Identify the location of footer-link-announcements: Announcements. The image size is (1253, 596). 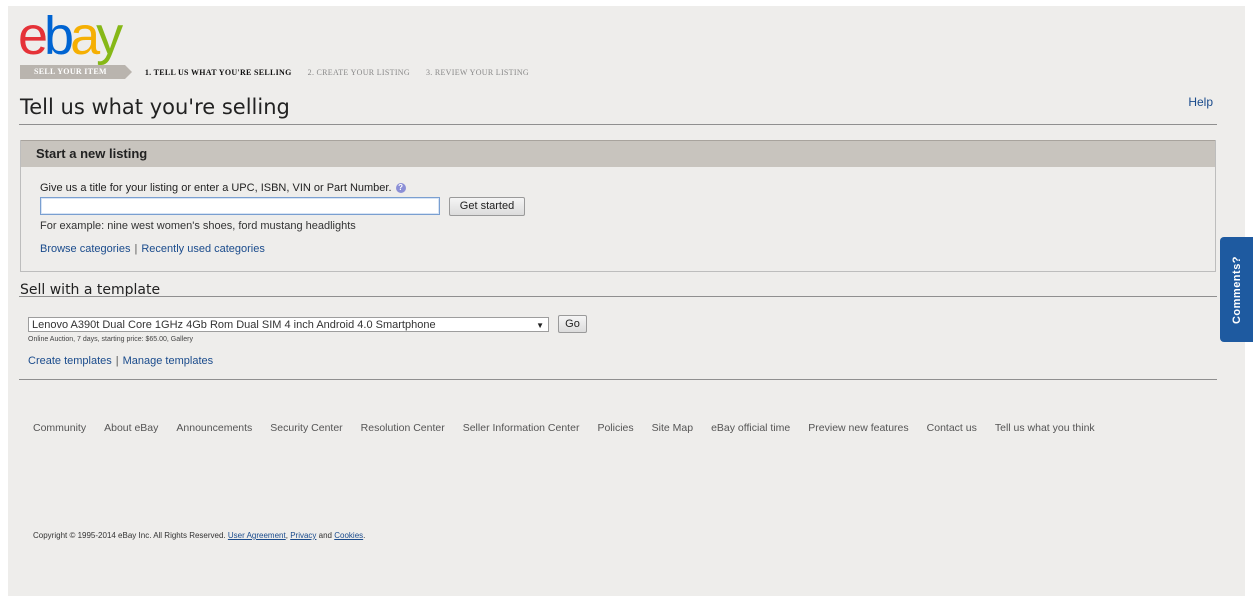
(214, 428).